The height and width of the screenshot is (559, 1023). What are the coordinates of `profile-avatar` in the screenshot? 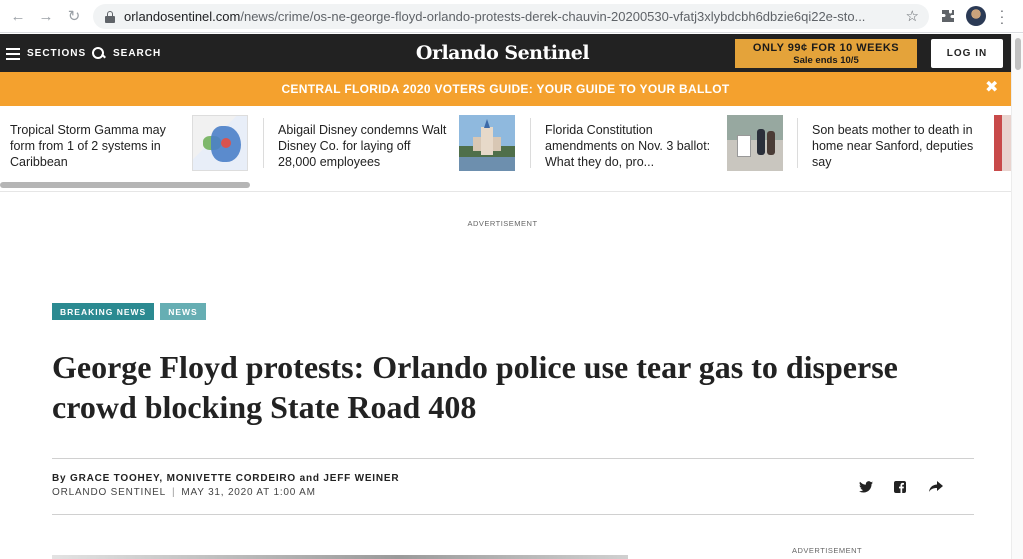 It's located at (976, 16).